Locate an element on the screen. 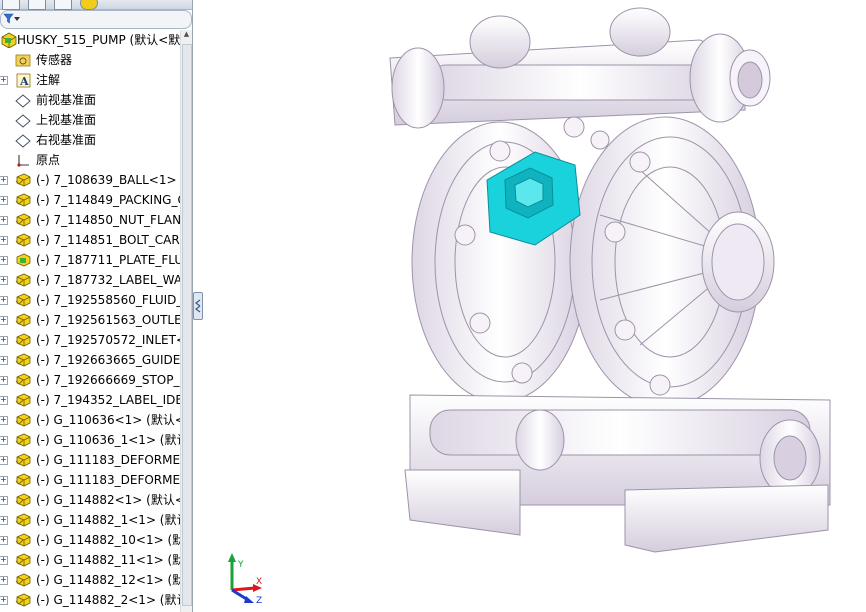  tree-item: + (-) G_114882_11<1> (默 is located at coordinates (92, 560).